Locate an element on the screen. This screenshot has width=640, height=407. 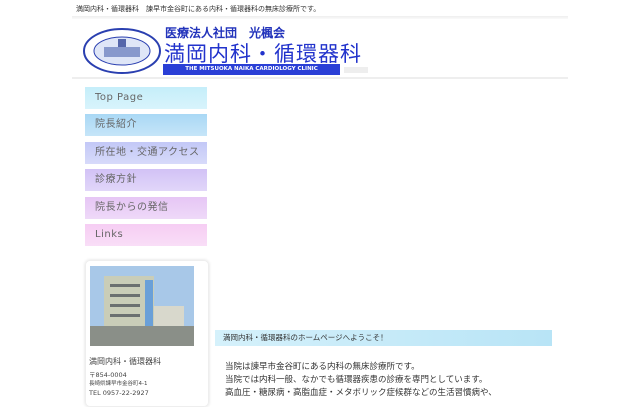
intro-paragraph: 高血圧・糖尿病・高脂血症・メタボリック症候群などの生活習慣病や、 is located at coordinates (361, 393).